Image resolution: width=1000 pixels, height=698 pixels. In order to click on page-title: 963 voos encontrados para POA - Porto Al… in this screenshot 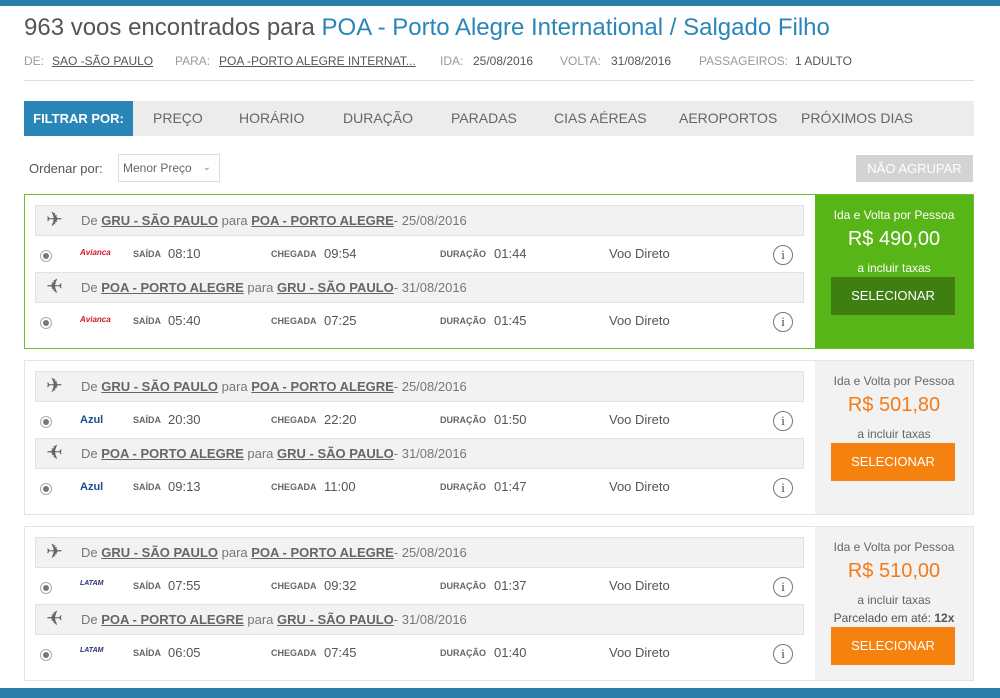, I will do `click(427, 28)`.